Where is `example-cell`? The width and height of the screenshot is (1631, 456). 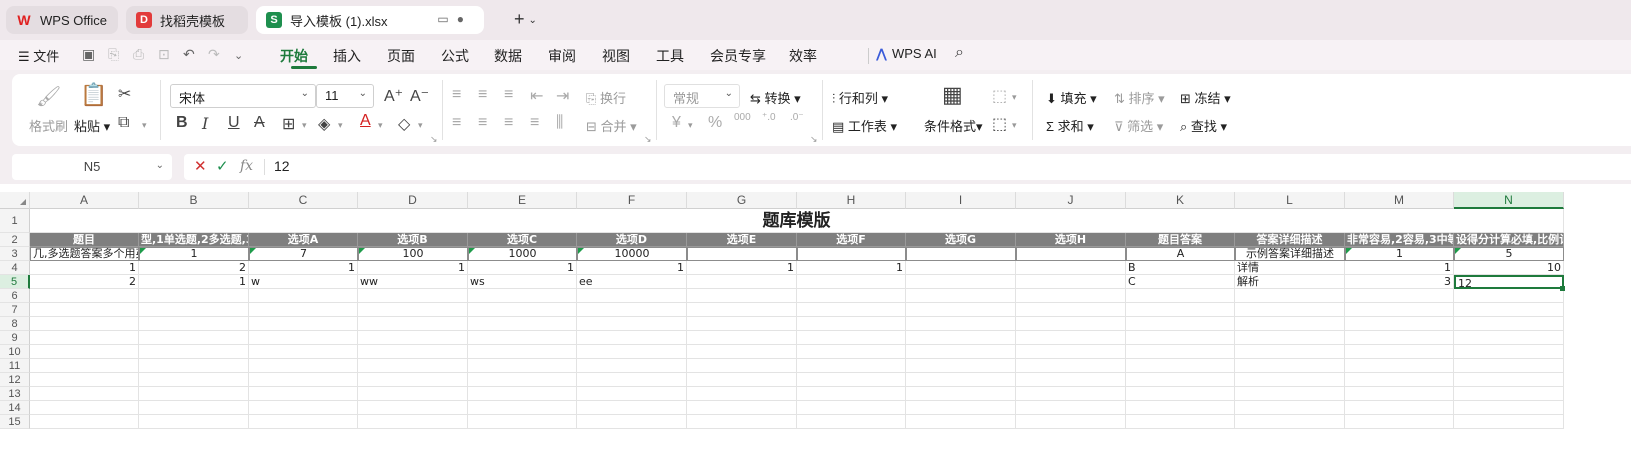 example-cell is located at coordinates (1071, 254).